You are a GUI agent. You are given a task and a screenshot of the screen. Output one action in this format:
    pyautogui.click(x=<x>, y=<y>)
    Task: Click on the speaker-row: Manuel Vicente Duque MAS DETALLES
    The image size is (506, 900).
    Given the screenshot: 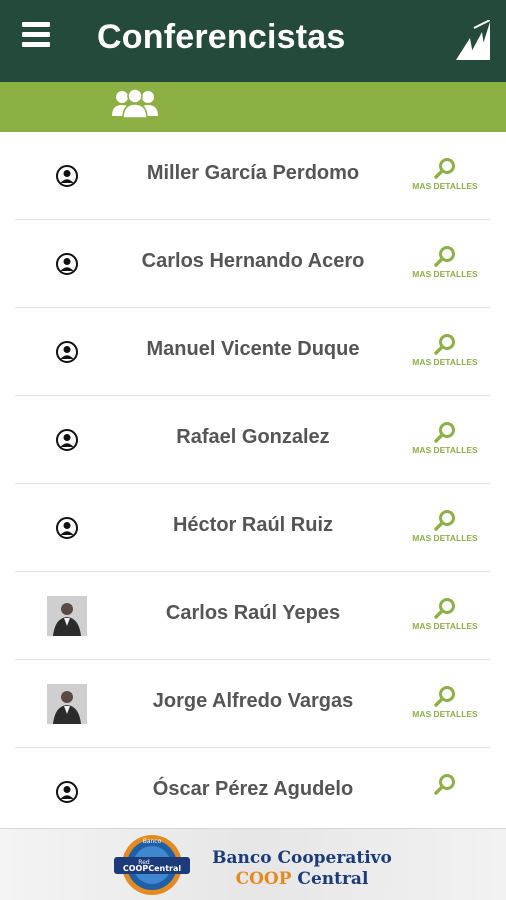 What is the action you would take?
    pyautogui.click(x=253, y=352)
    